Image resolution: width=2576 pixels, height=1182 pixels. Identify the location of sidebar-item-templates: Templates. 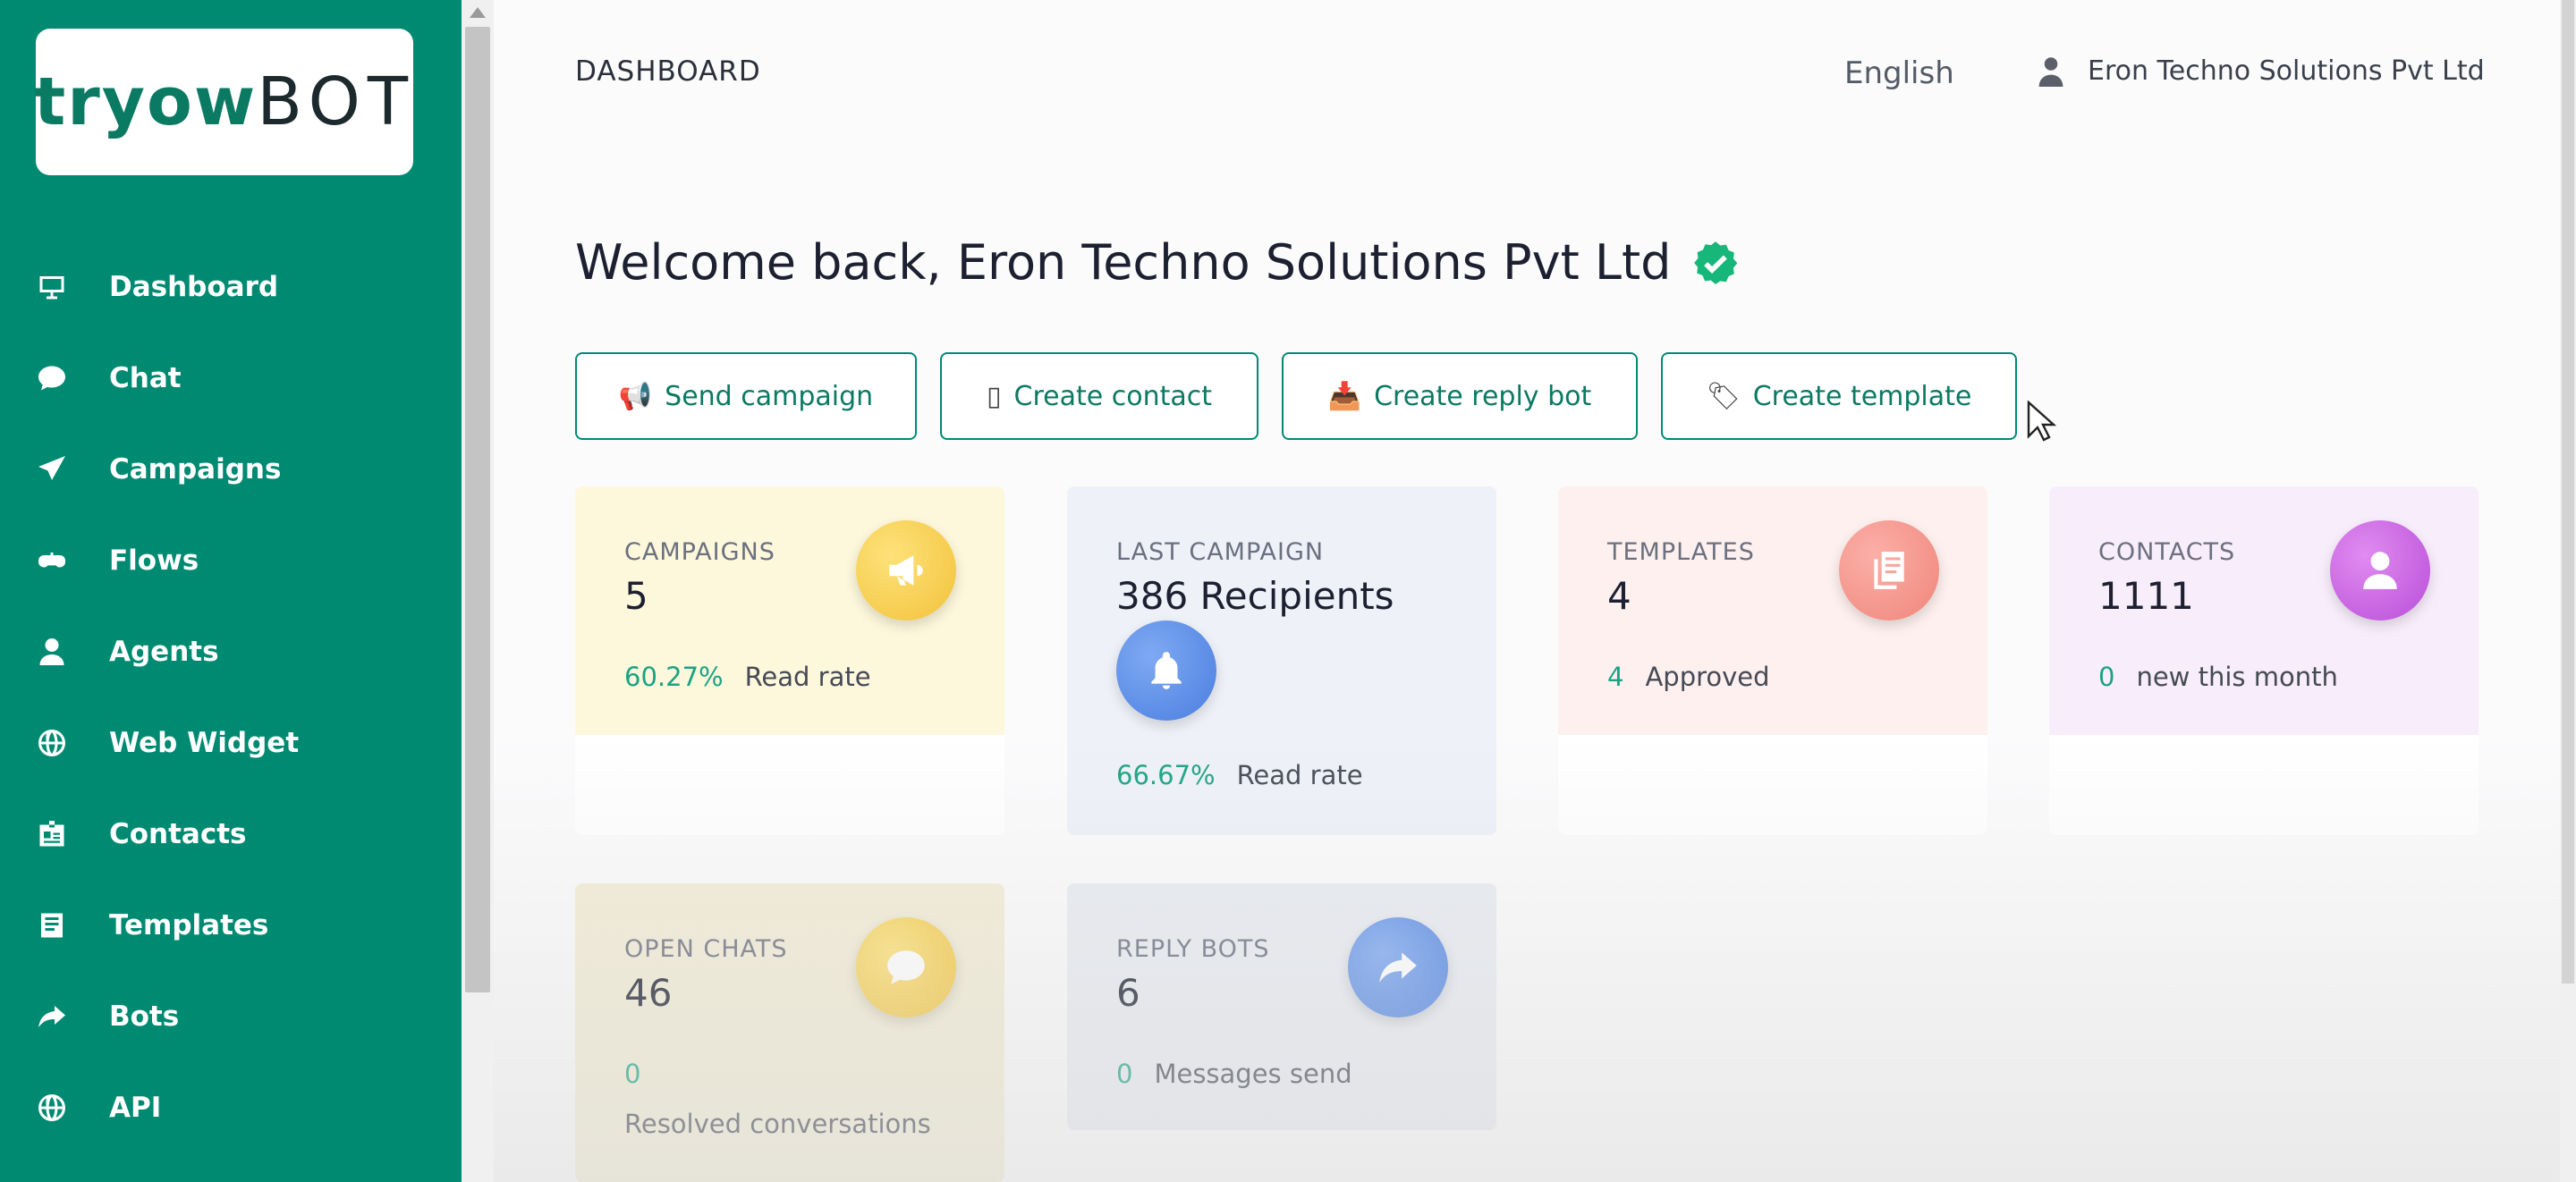
(231, 925).